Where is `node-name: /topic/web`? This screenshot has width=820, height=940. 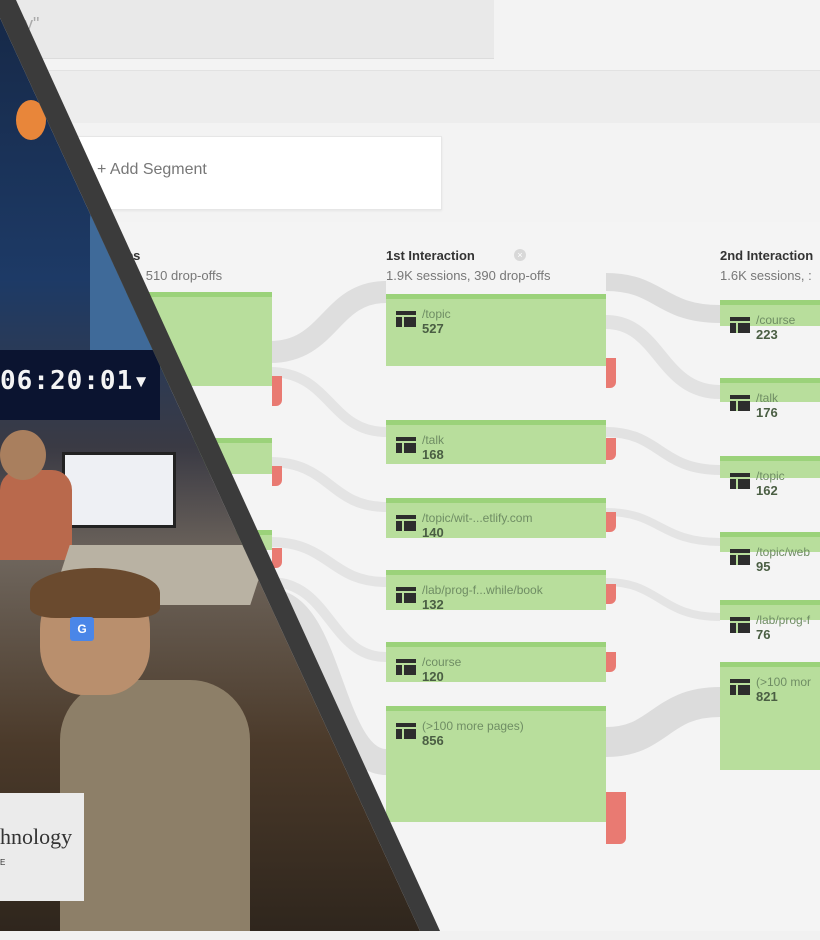
node-name: /topic/web is located at coordinates (783, 552).